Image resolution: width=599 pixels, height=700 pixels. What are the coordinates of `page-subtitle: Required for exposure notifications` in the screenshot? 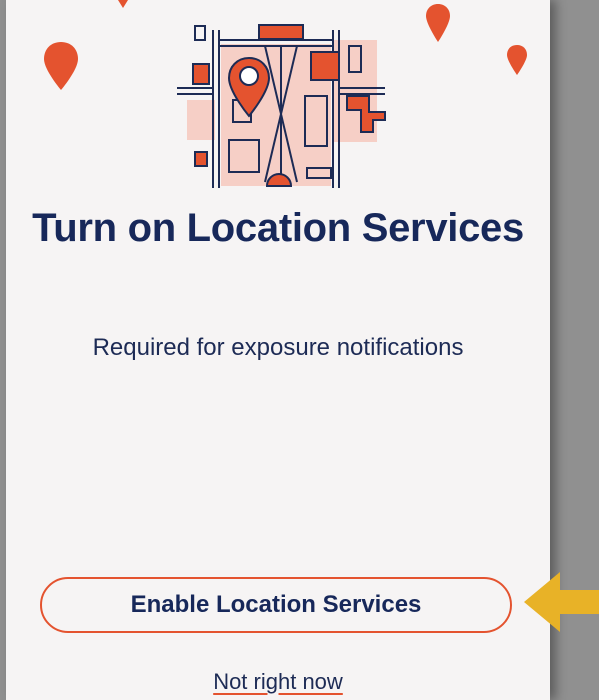 It's located at (278, 347).